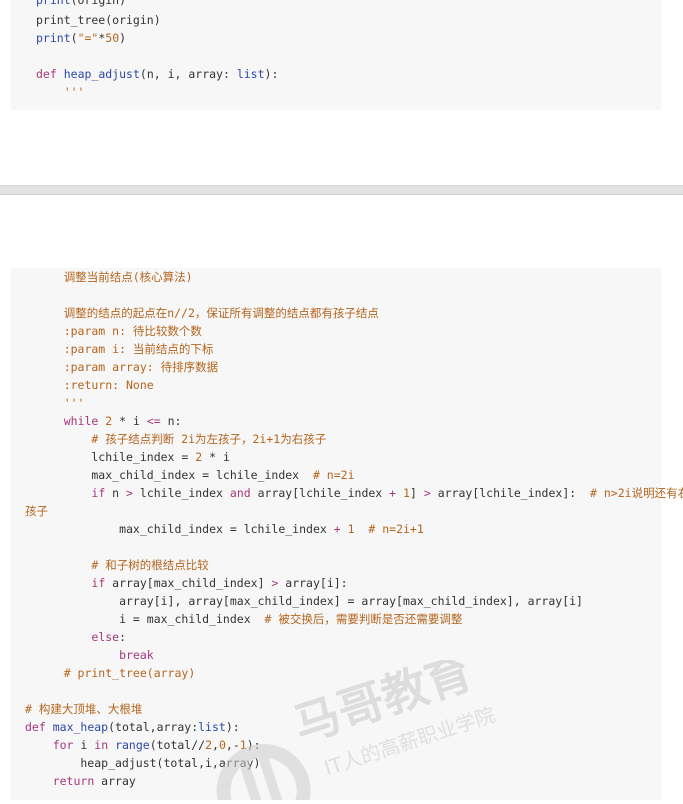 This screenshot has width=683, height=804. Describe the element at coordinates (94, 781) in the screenshot. I see `code-line: return array` at that location.